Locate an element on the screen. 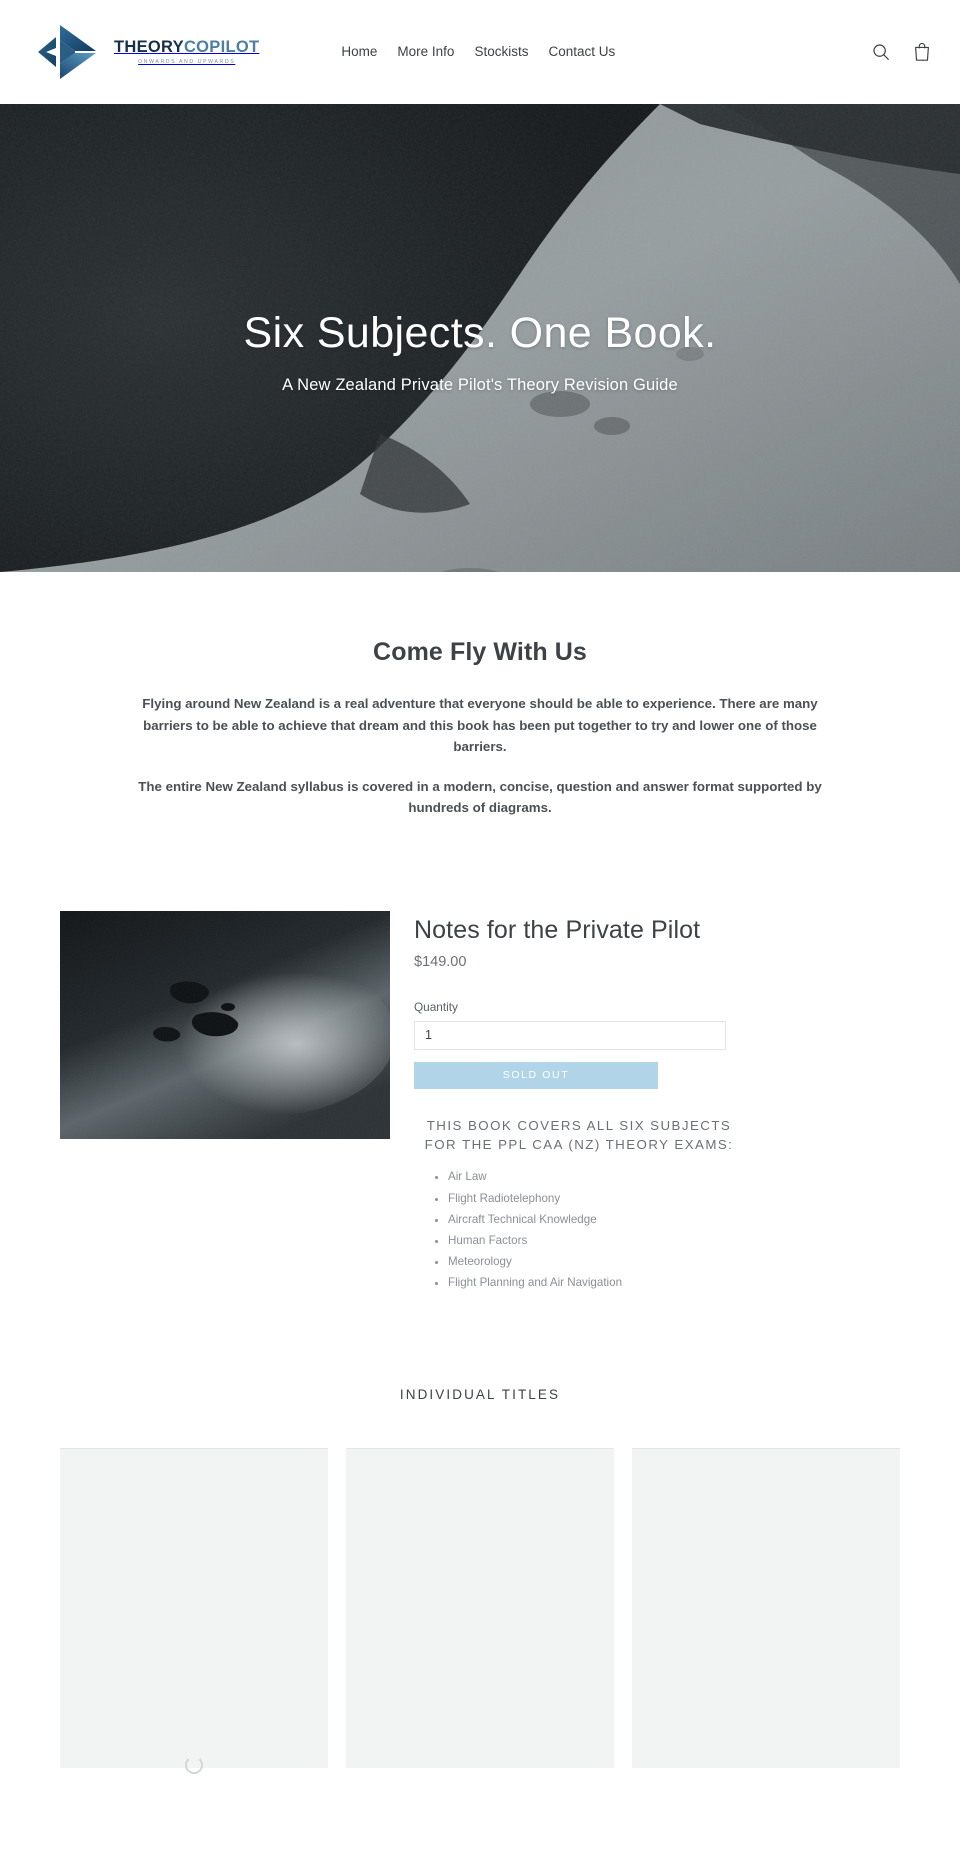 This screenshot has height=1875, width=960. loading-spinner-icon is located at coordinates (194, 1765).